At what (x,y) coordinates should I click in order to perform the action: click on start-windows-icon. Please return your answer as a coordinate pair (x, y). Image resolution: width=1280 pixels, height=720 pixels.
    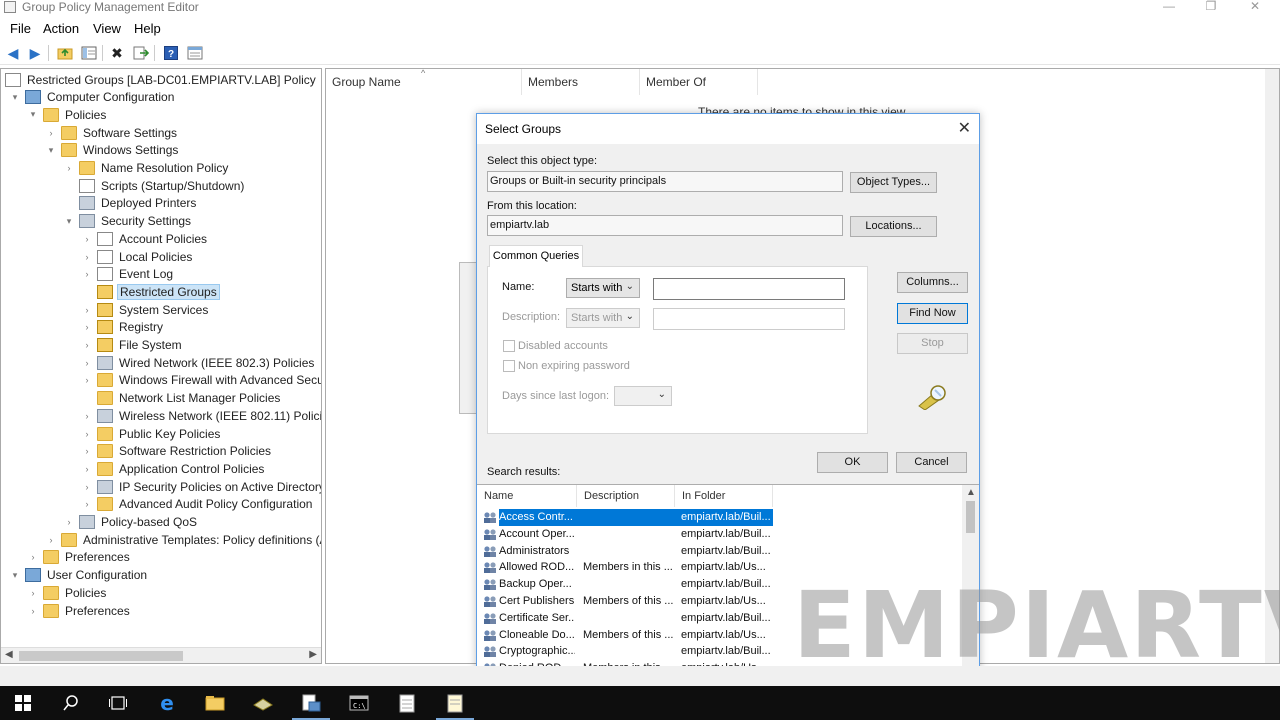
    Looking at the image, I should click on (23, 703).